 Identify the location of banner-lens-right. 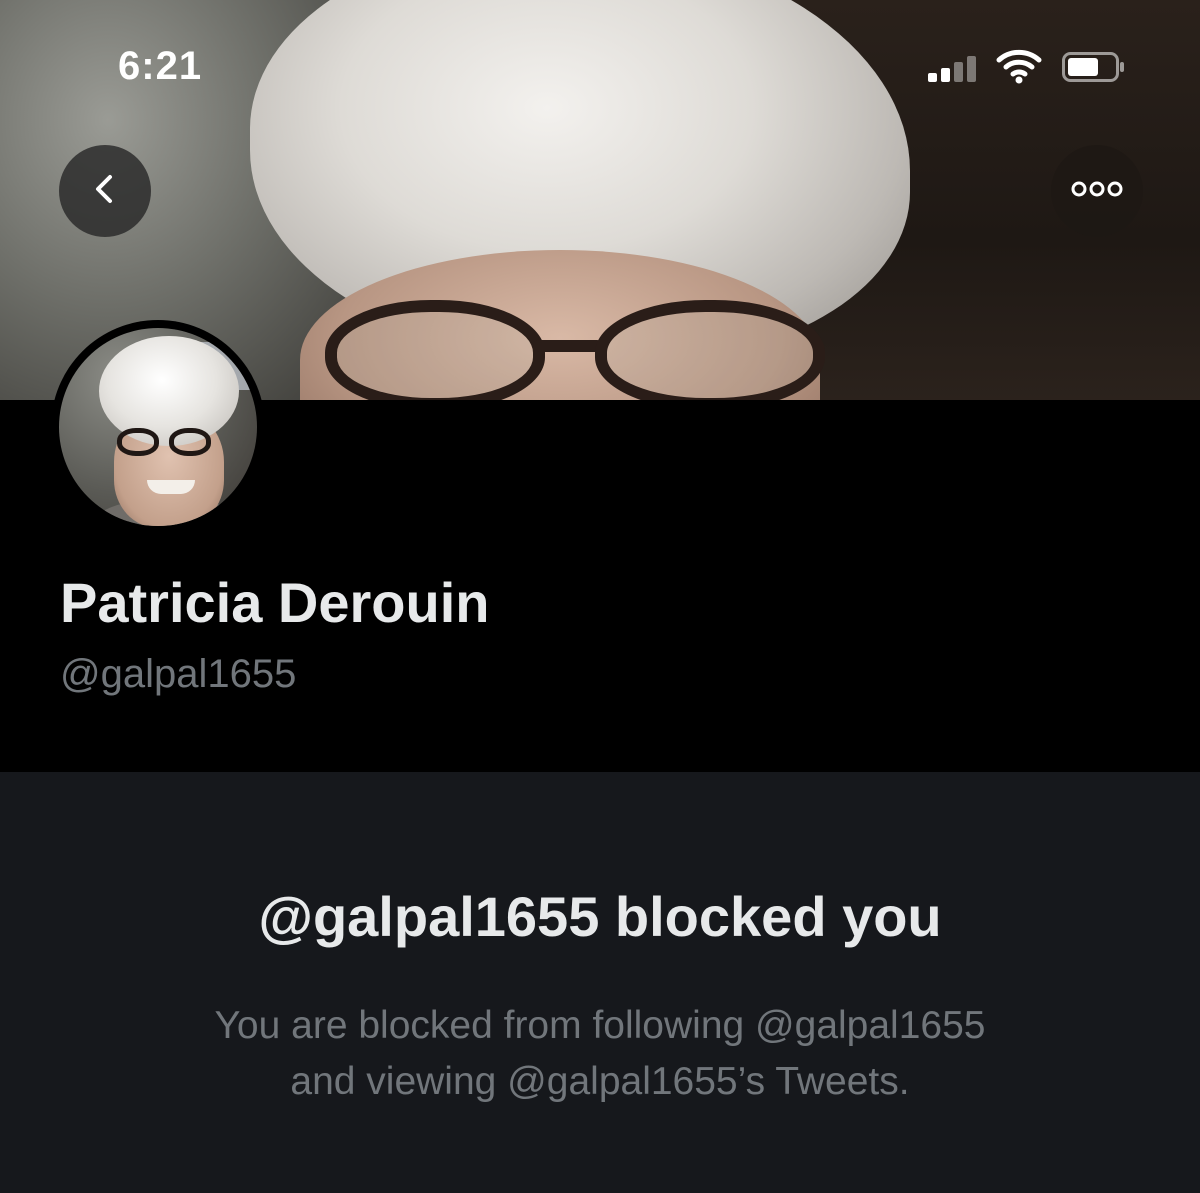
(710, 350).